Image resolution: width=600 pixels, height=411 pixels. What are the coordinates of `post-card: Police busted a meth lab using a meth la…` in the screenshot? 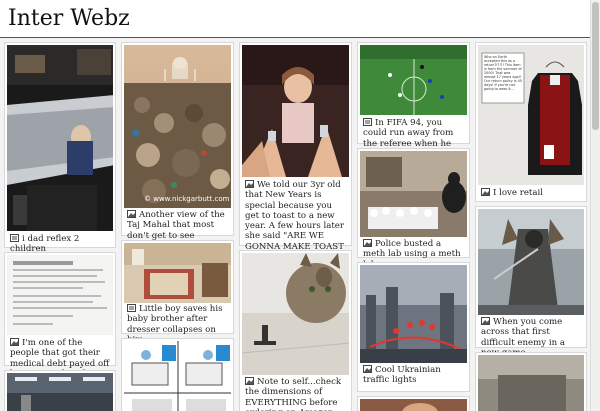 It's located at (413, 209).